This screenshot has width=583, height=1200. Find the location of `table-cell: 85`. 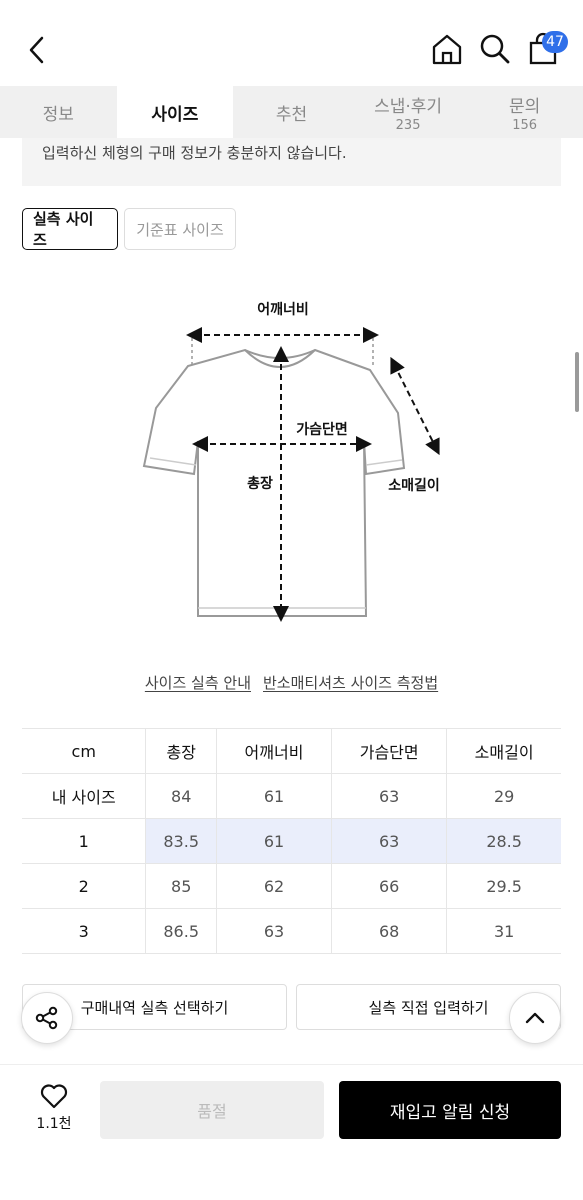

table-cell: 85 is located at coordinates (181, 886).